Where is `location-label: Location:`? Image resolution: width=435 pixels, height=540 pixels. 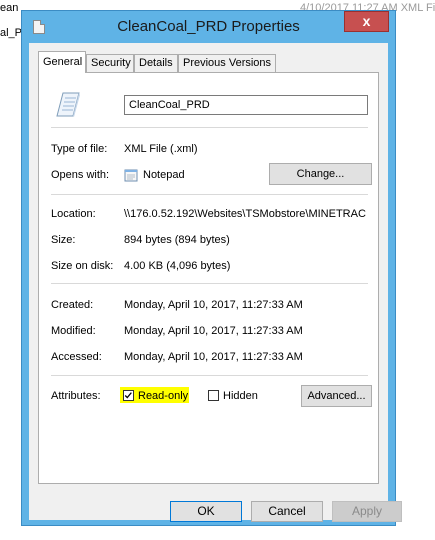 location-label: Location: is located at coordinates (73, 214).